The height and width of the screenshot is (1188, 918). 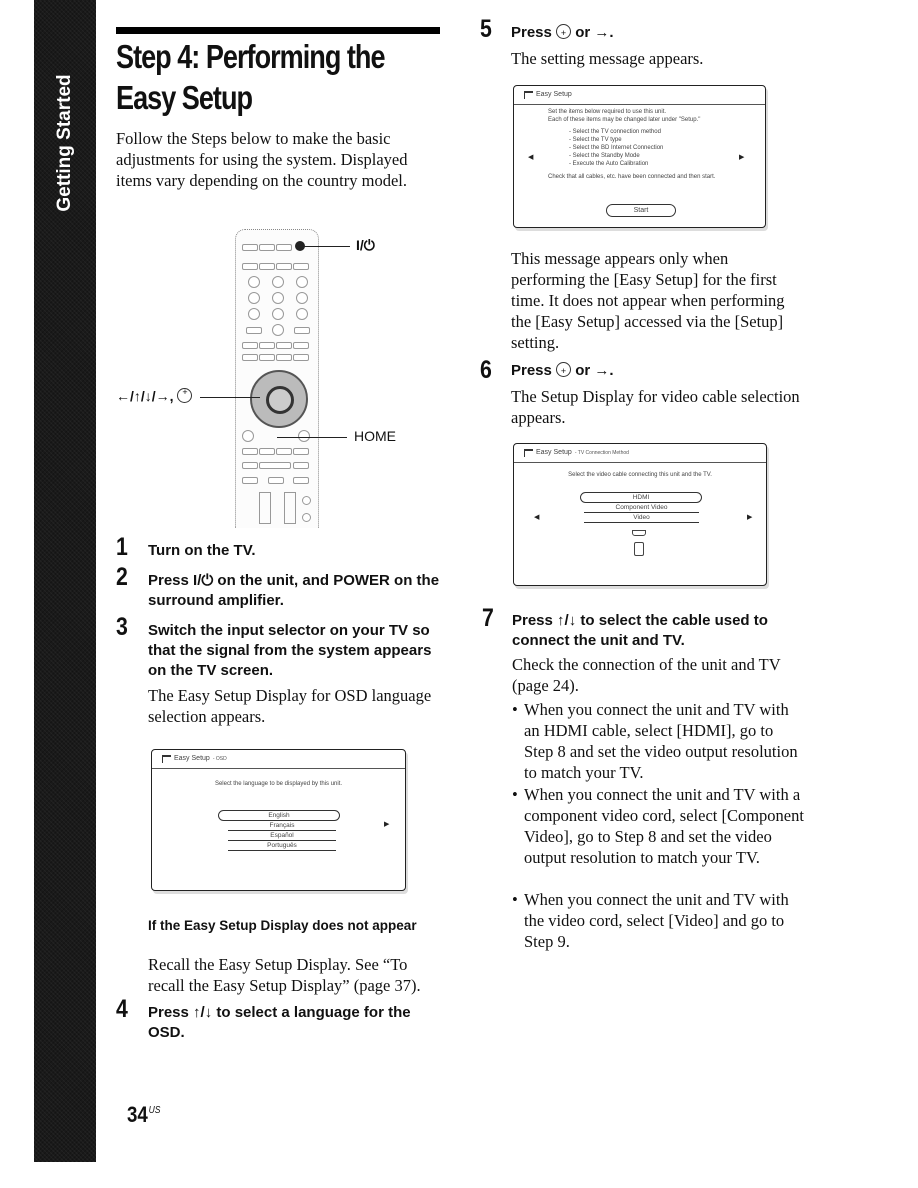 What do you see at coordinates (122, 577) in the screenshot?
I see `step-number: 2` at bounding box center [122, 577].